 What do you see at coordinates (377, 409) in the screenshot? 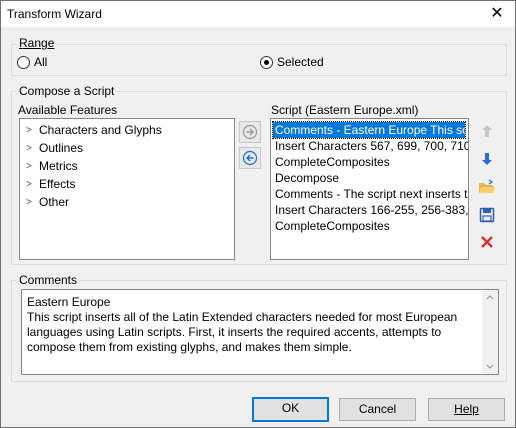
I see `cancel-button: Cancel` at bounding box center [377, 409].